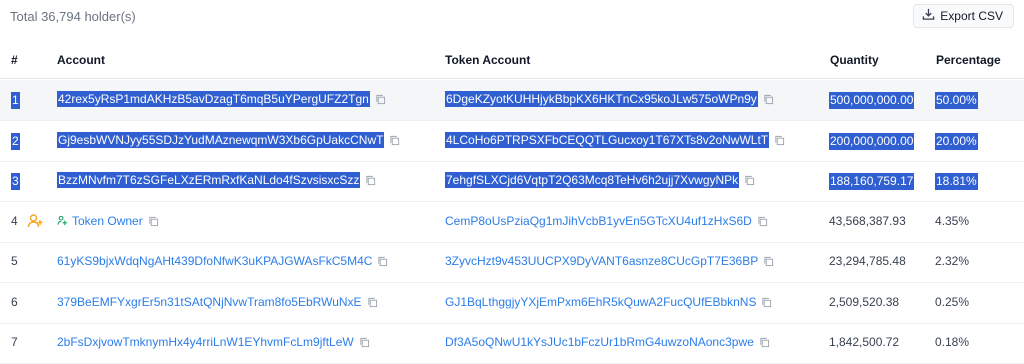 The width and height of the screenshot is (1024, 364). I want to click on column-quantity: Quantity, so click(854, 60).